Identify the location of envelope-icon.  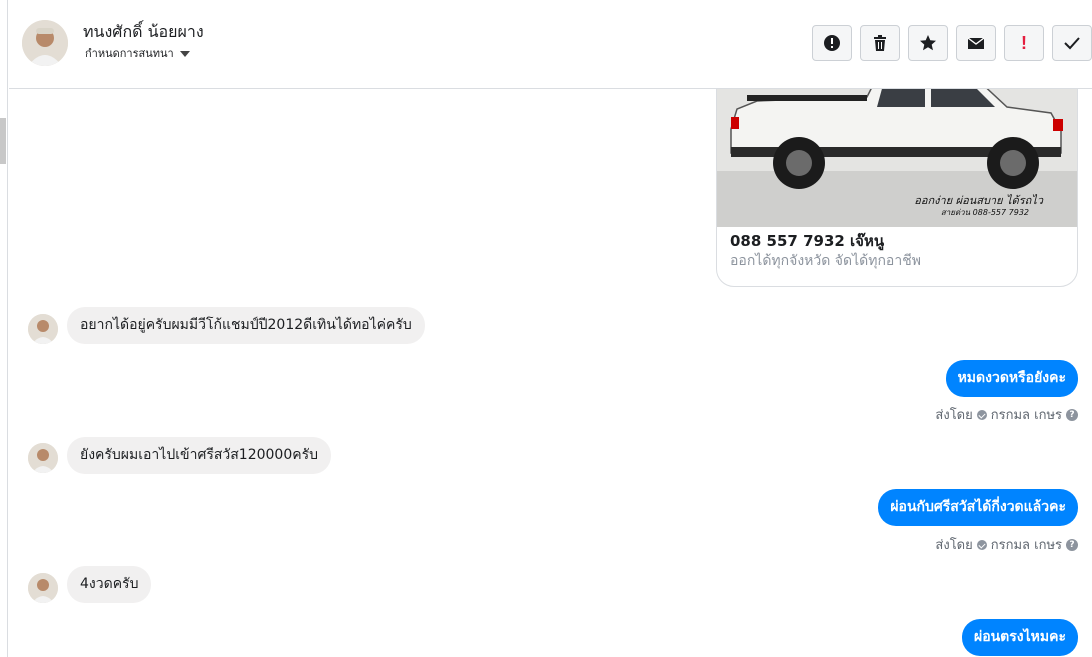
(976, 43).